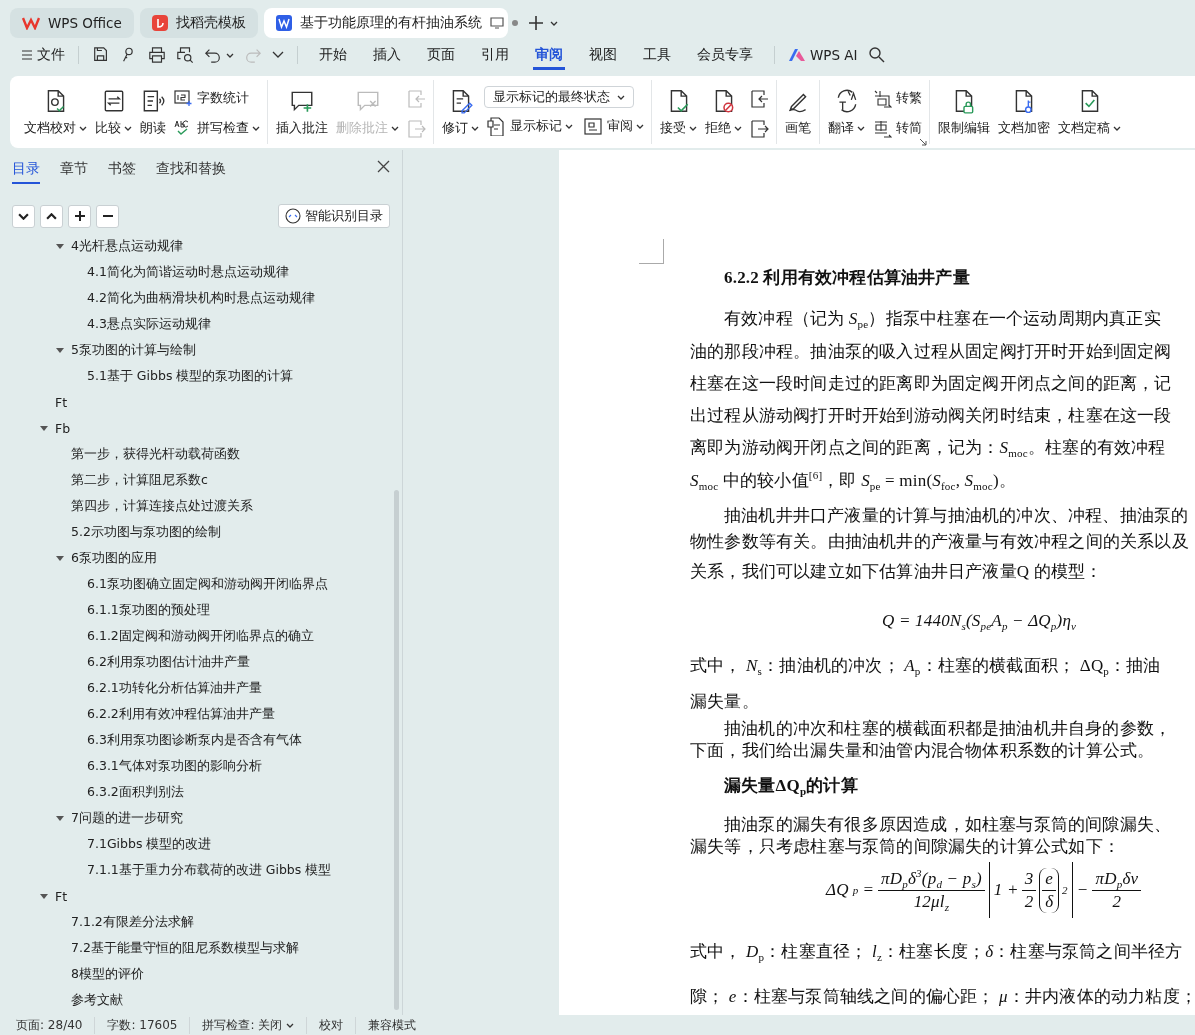 This screenshot has height=1035, width=1195. Describe the element at coordinates (149, 844) in the screenshot. I see `toc-item: 7.1Gibbs 模型的改进` at that location.